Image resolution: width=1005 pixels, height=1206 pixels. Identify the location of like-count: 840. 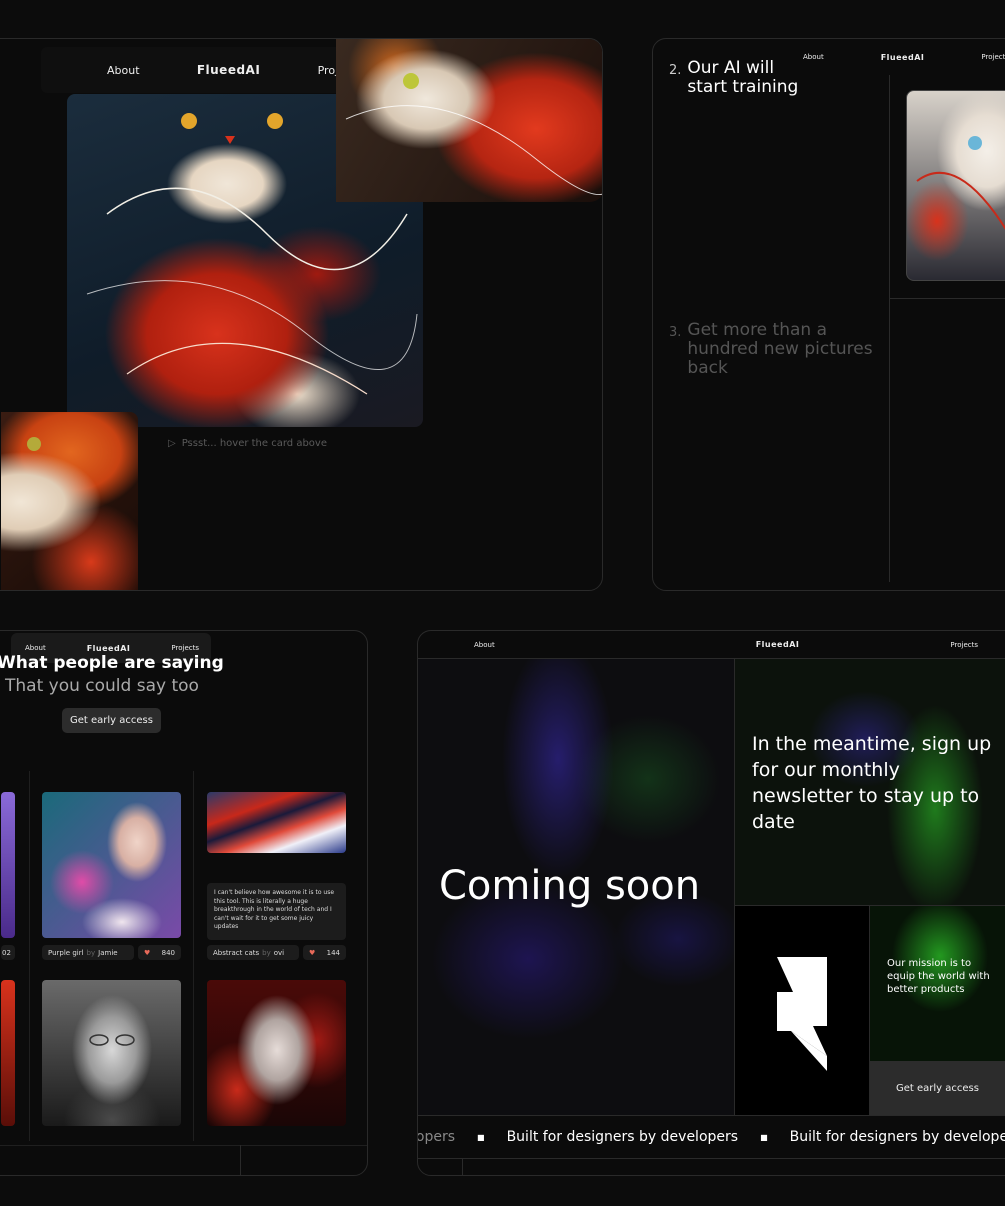
(168, 952).